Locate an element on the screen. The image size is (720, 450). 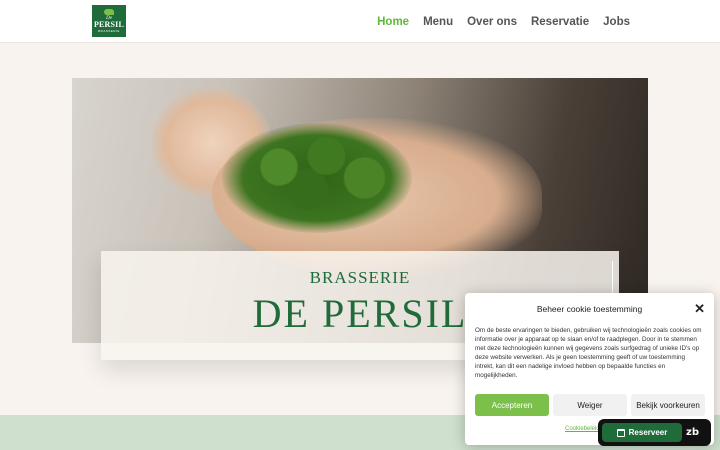
accept-button: Accepteren is located at coordinates (512, 405).